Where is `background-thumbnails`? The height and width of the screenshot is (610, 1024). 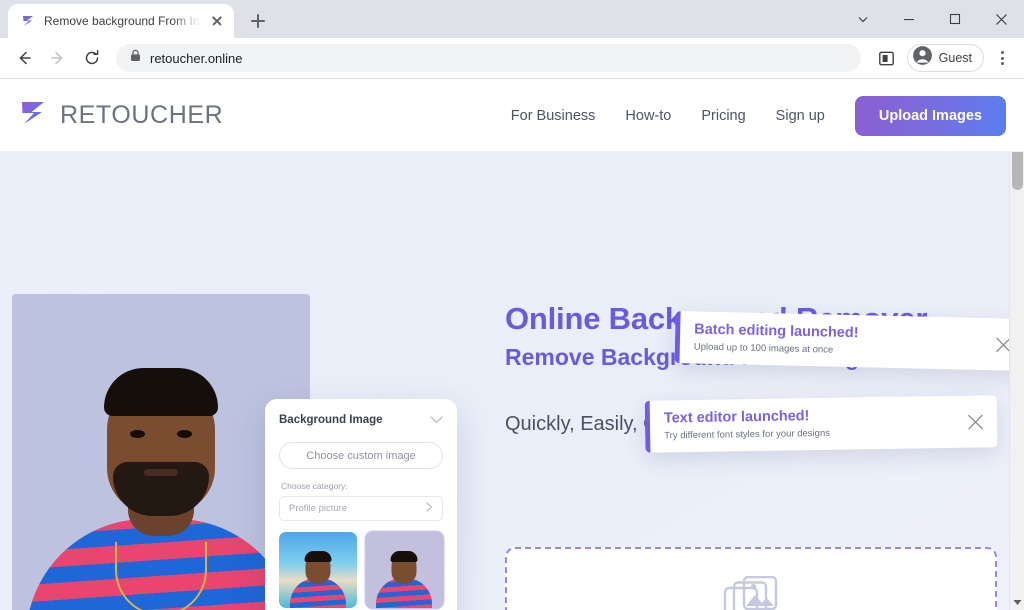
background-thumbnails is located at coordinates (361, 571).